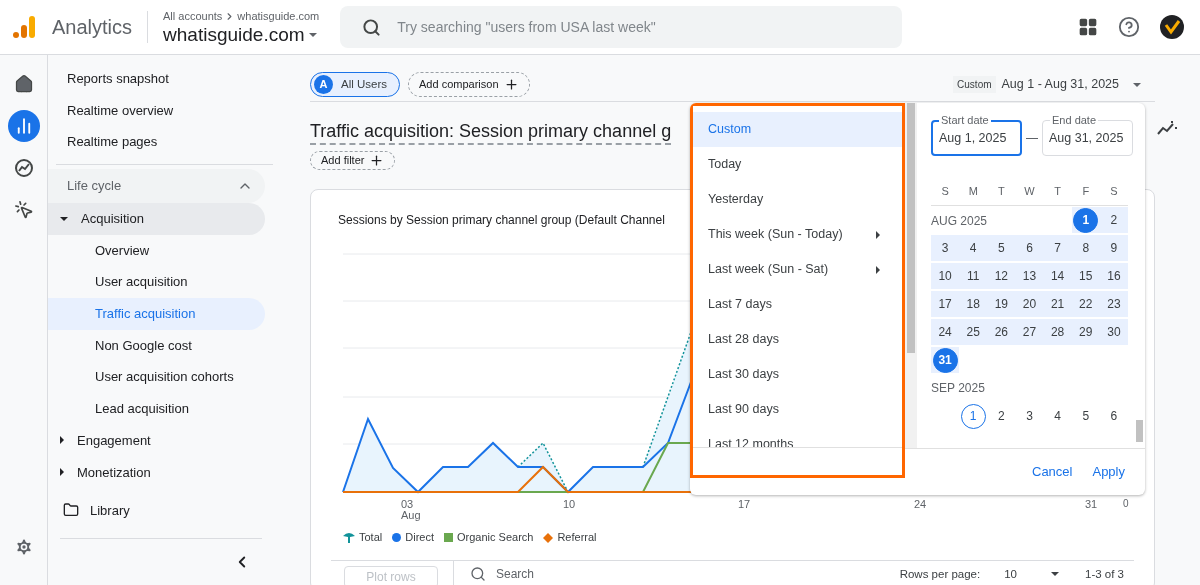 The image size is (1200, 585). I want to click on section-header: Life cycle, so click(156, 185).